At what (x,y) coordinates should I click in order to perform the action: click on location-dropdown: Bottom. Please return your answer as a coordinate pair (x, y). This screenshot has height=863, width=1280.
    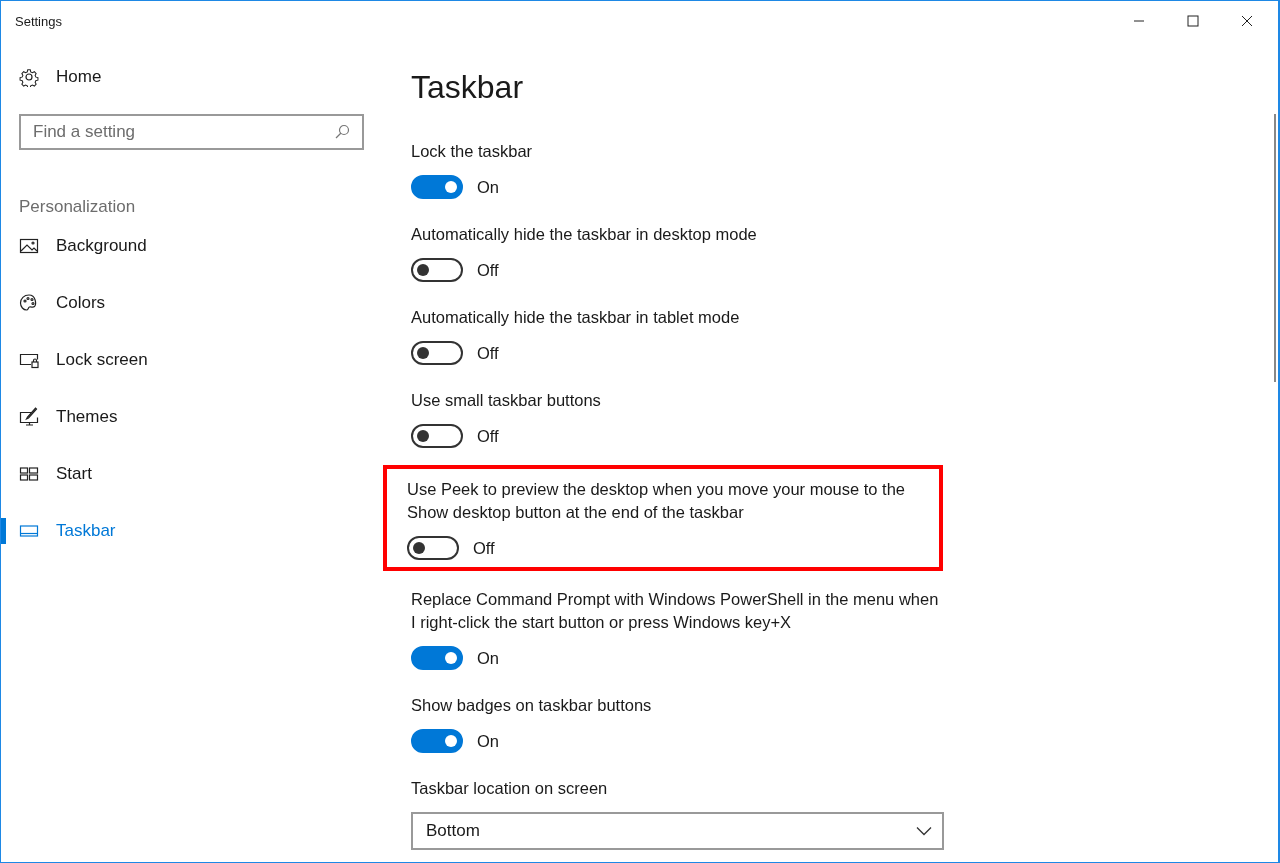
    Looking at the image, I should click on (677, 831).